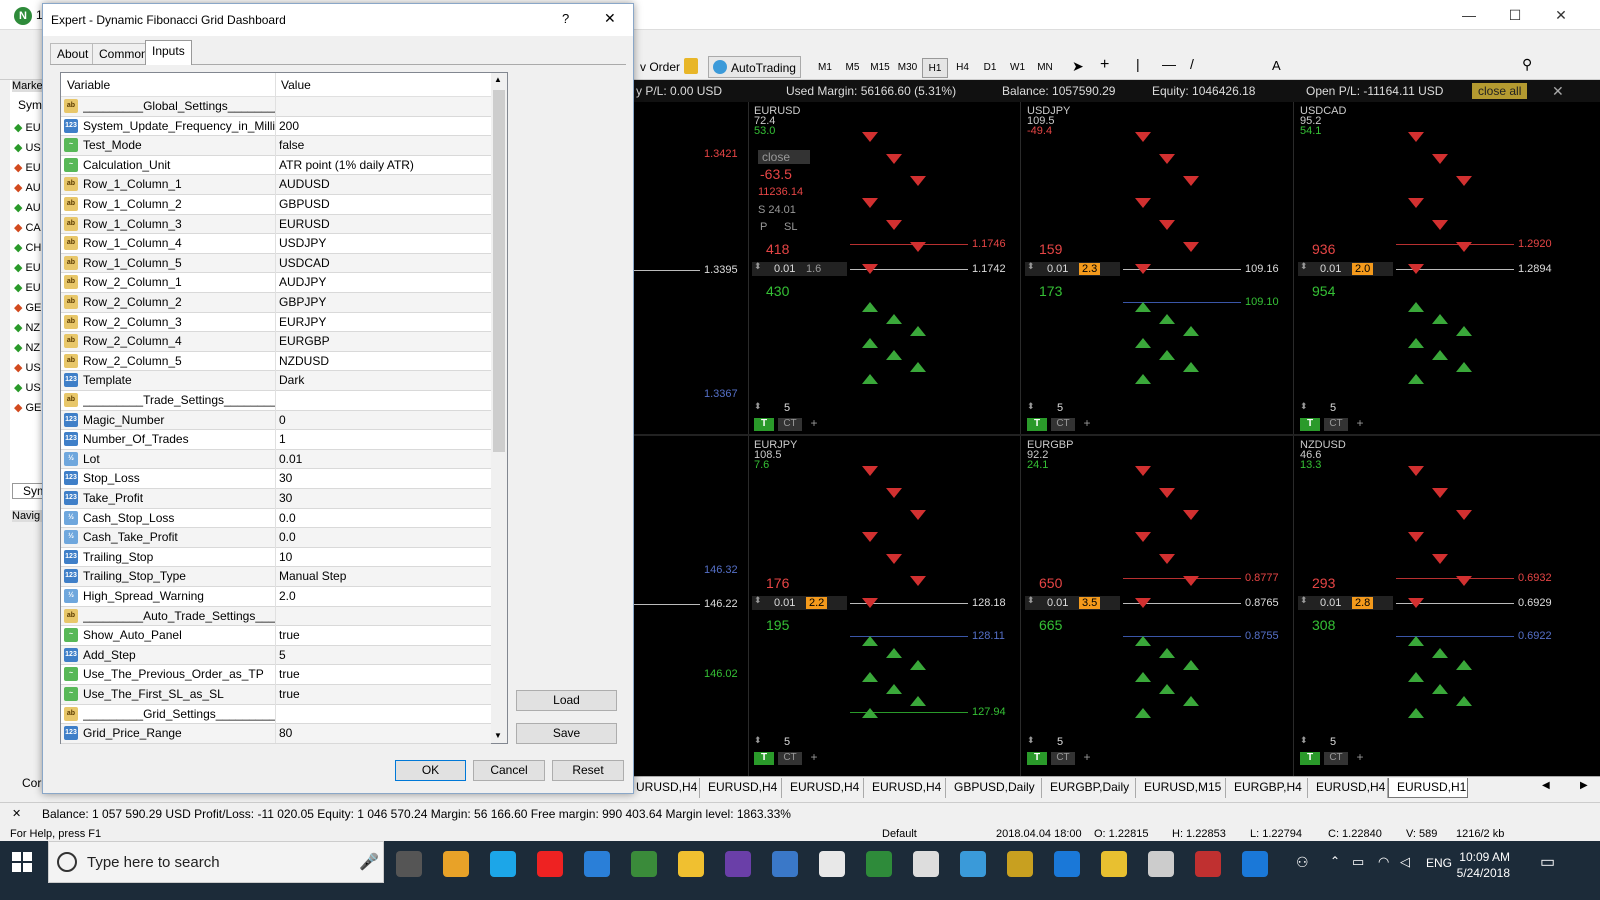  I want to click on input-row: ½ High_Spread_Warning 2.0, so click(276, 597).